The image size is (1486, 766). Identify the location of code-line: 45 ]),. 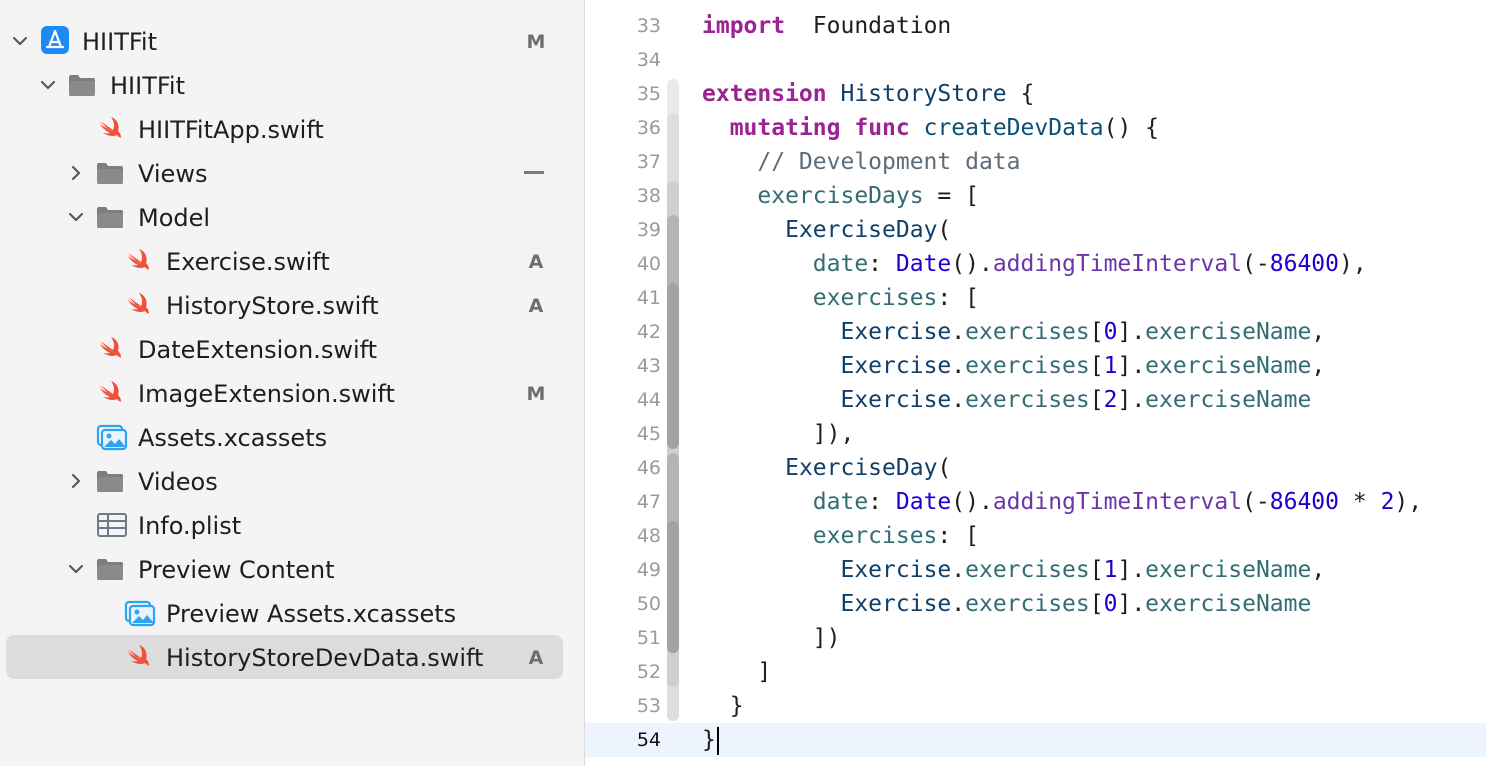
(1035, 434).